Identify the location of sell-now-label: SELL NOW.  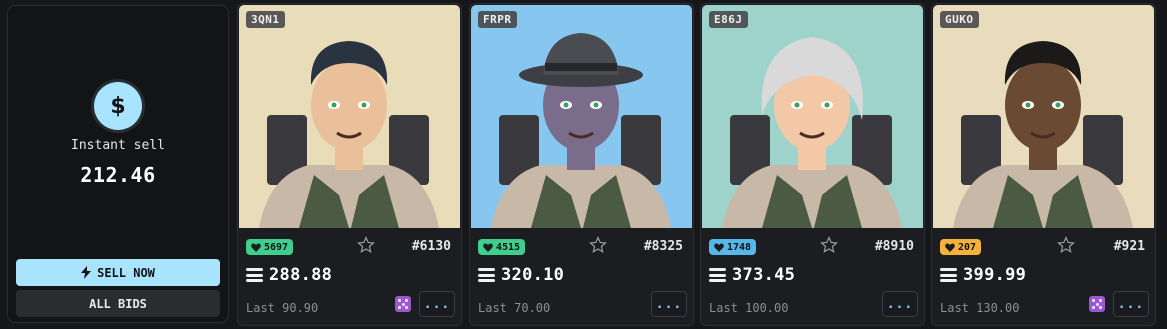
(126, 272).